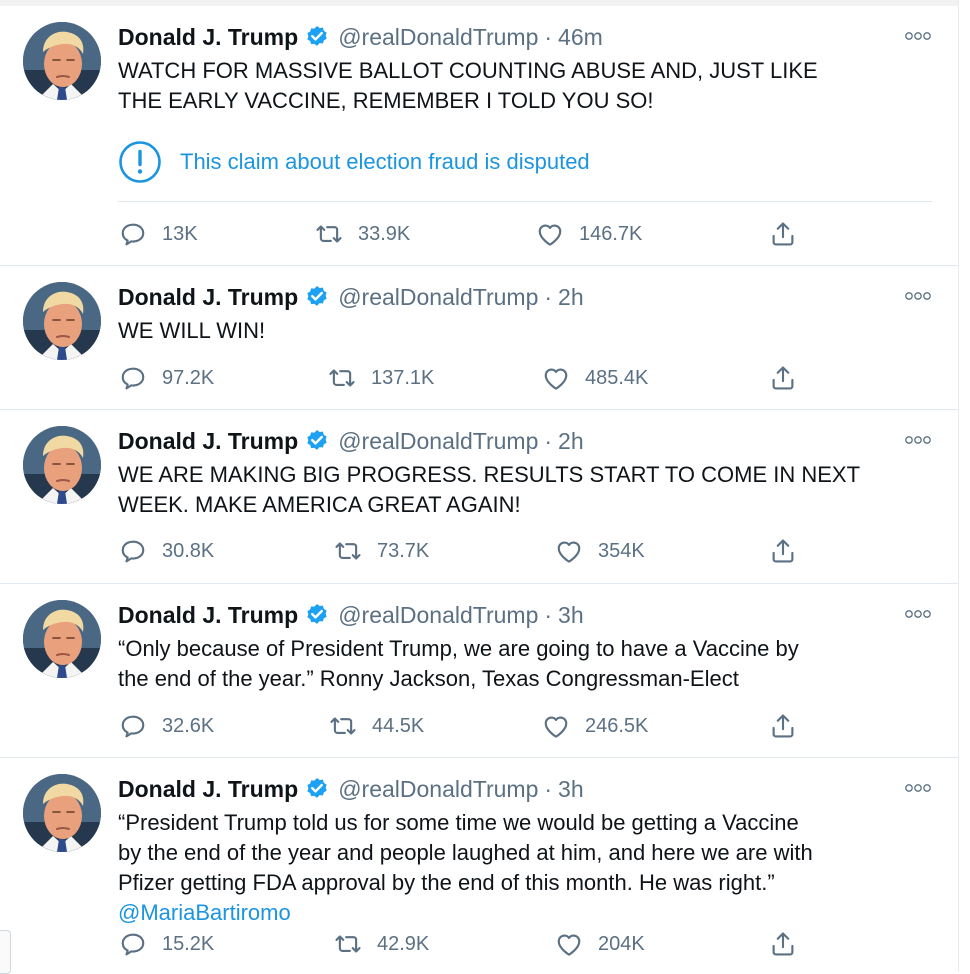  Describe the element at coordinates (384, 233) in the screenshot. I see `retweet-count: 33.9K` at that location.